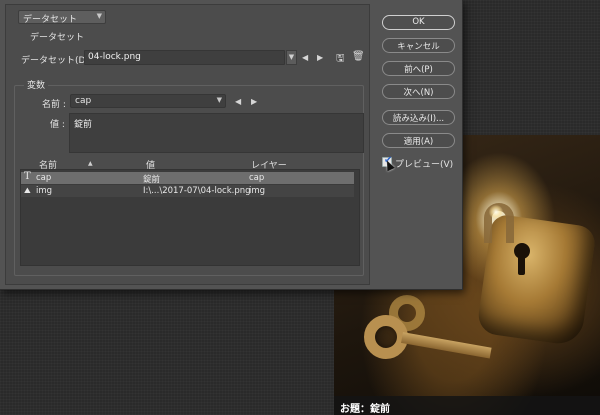 The width and height of the screenshot is (600, 415). I want to click on table-row: T cap 錠前 cap, so click(187, 178).